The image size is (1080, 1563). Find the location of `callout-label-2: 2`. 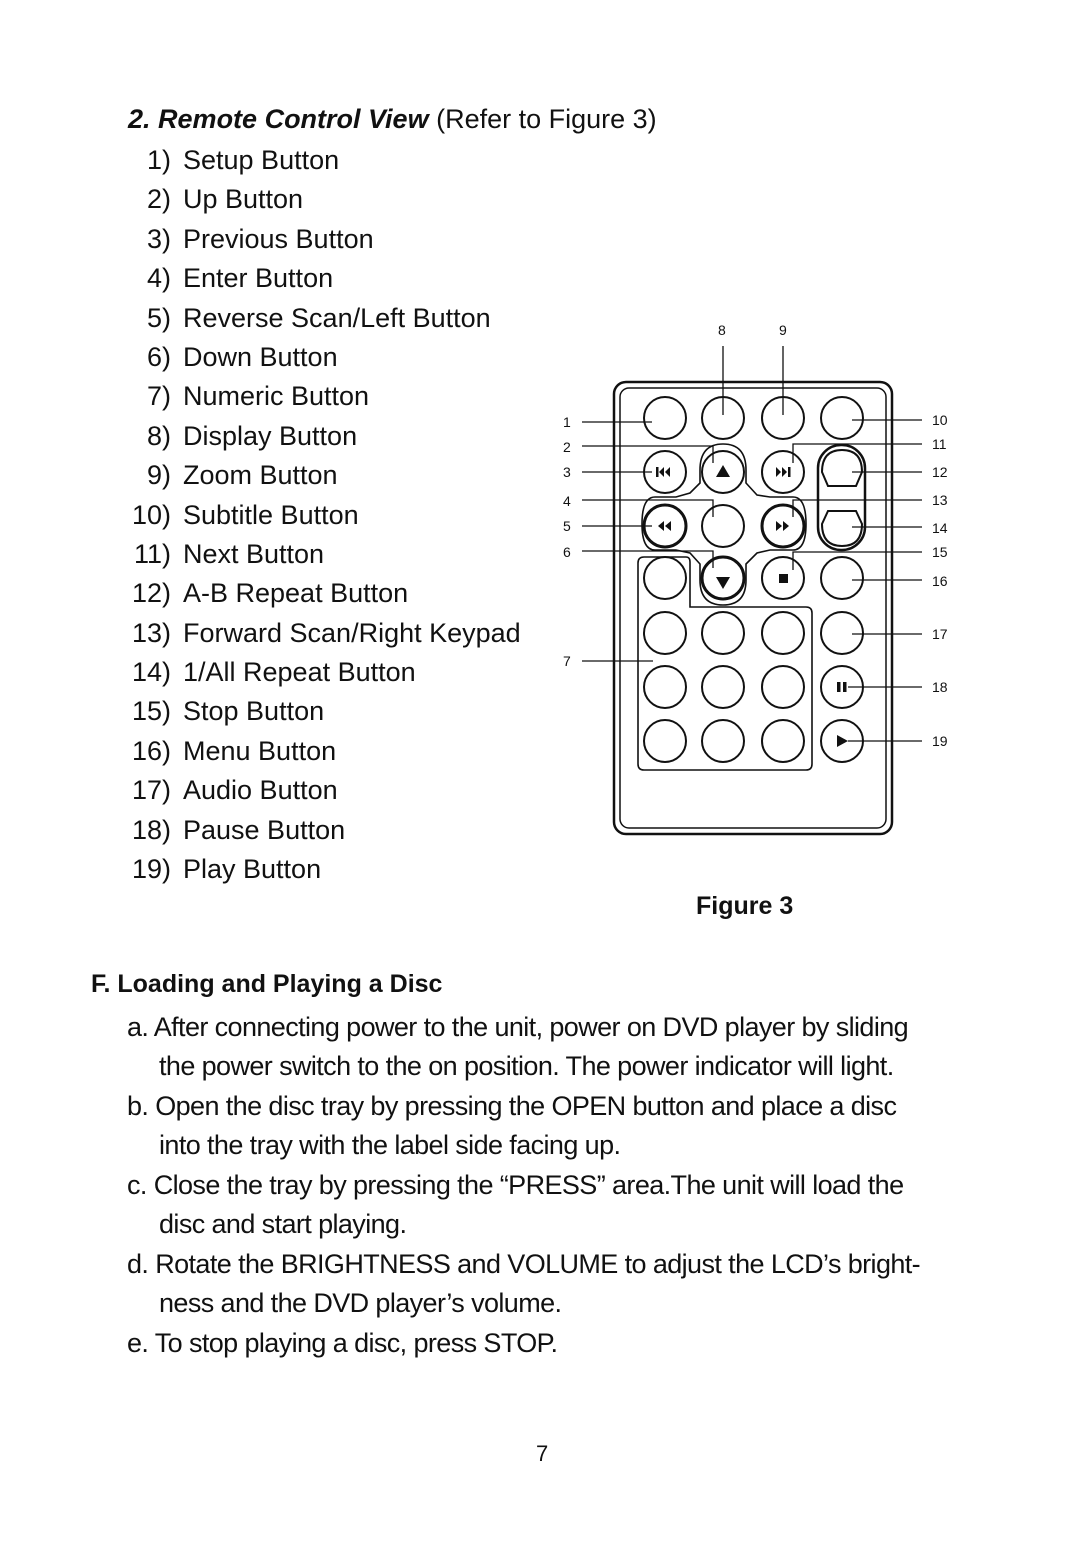

callout-label-2: 2 is located at coordinates (567, 447).